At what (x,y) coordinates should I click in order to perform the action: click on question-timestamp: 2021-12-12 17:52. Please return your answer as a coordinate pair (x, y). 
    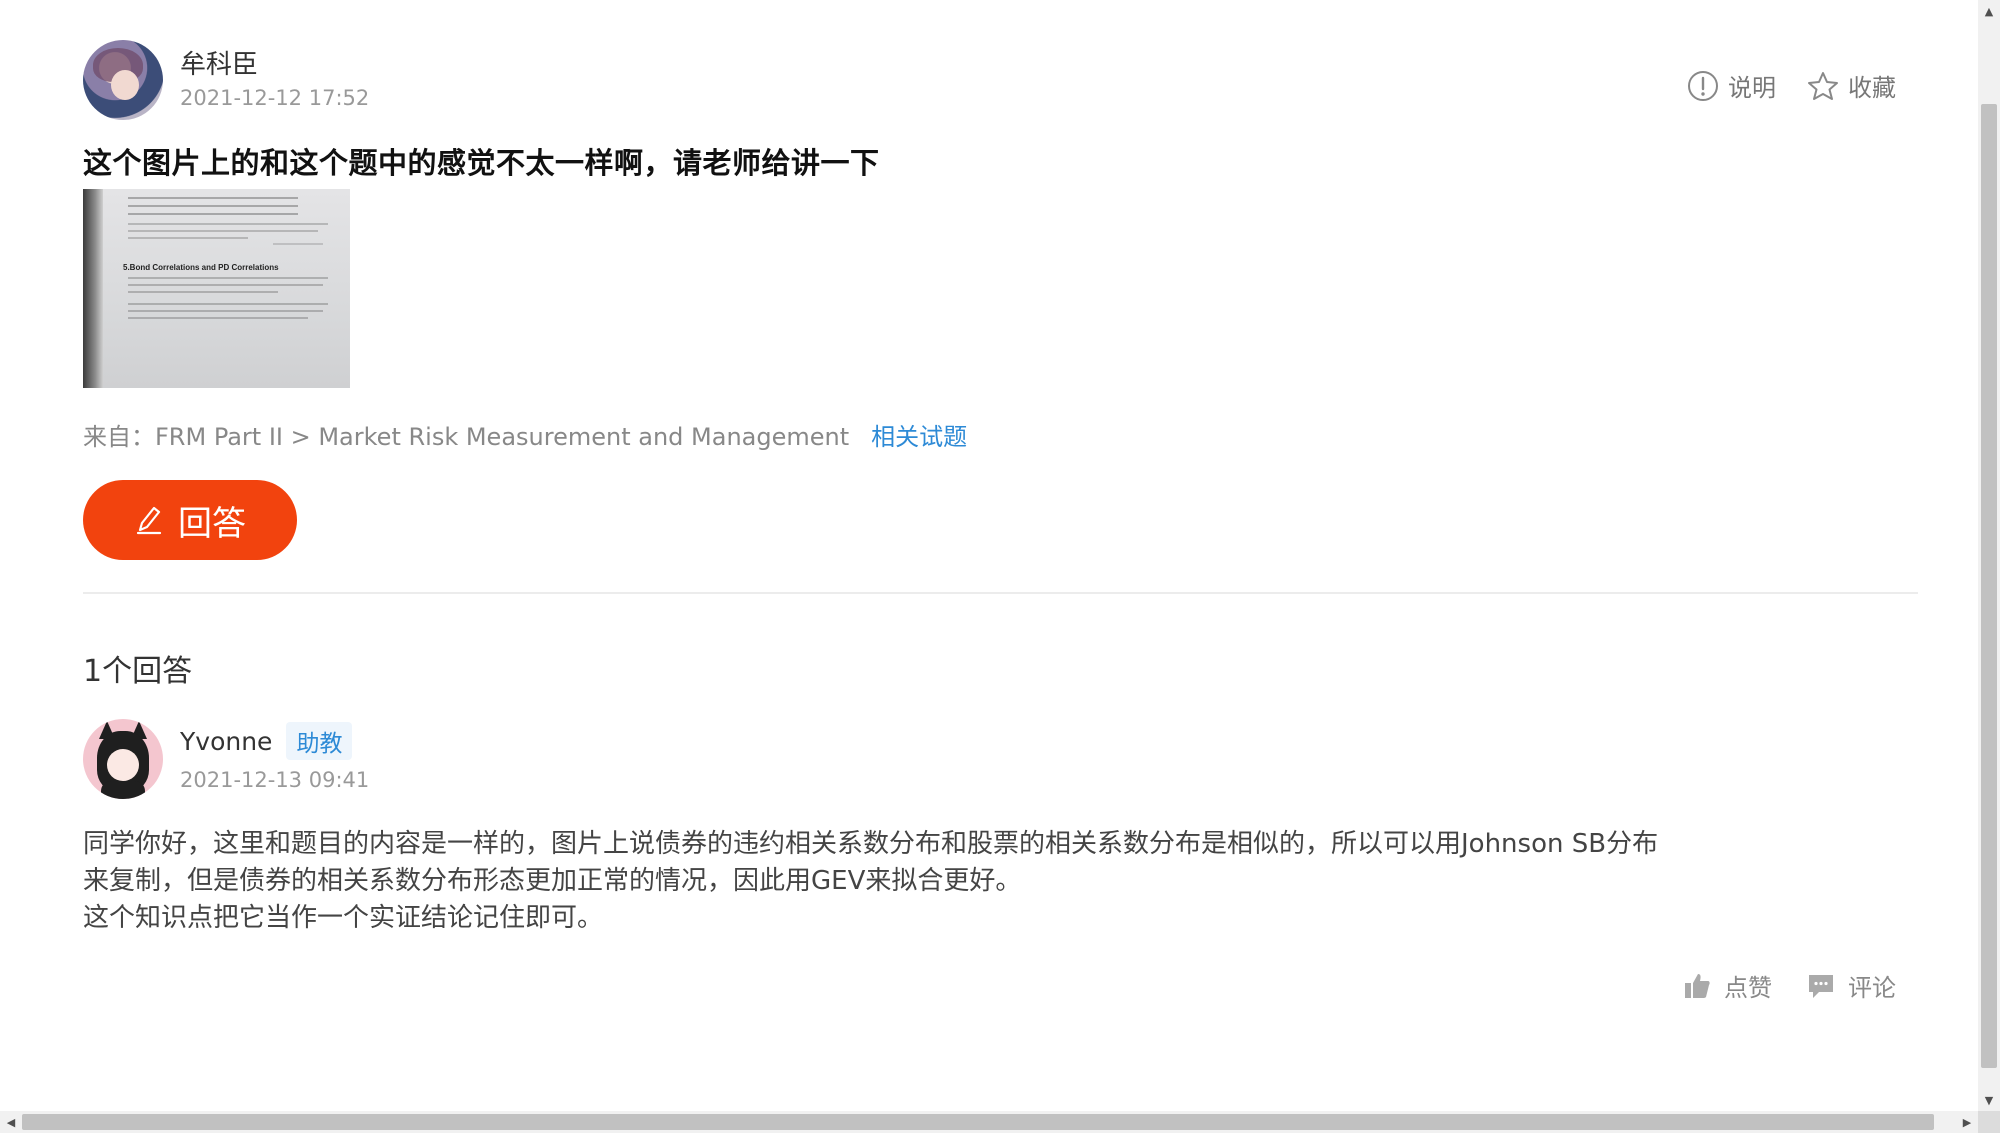
    Looking at the image, I should click on (275, 98).